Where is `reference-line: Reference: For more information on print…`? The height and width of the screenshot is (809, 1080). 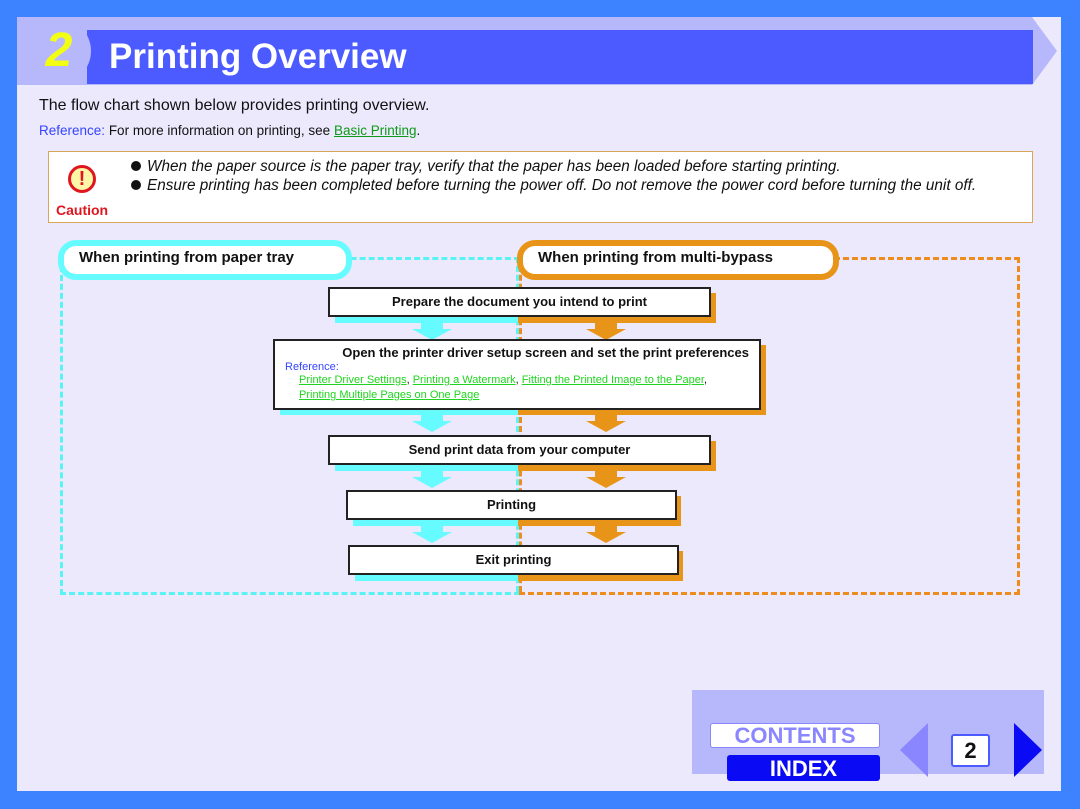
reference-line: Reference: For more information on print… is located at coordinates (229, 130).